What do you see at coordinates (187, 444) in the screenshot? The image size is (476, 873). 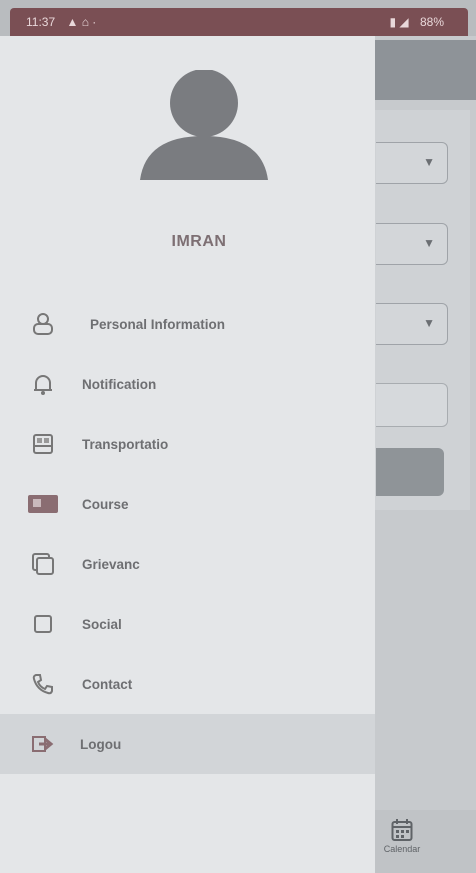 I see `menu-item-transportation: Transportatio` at bounding box center [187, 444].